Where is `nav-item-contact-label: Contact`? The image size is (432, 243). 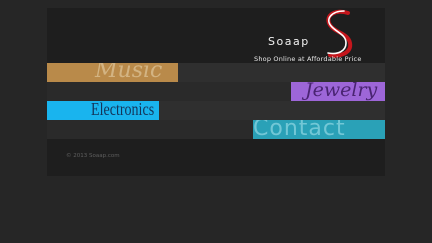
nav-item-contact-label: Contact is located at coordinates (299, 129).